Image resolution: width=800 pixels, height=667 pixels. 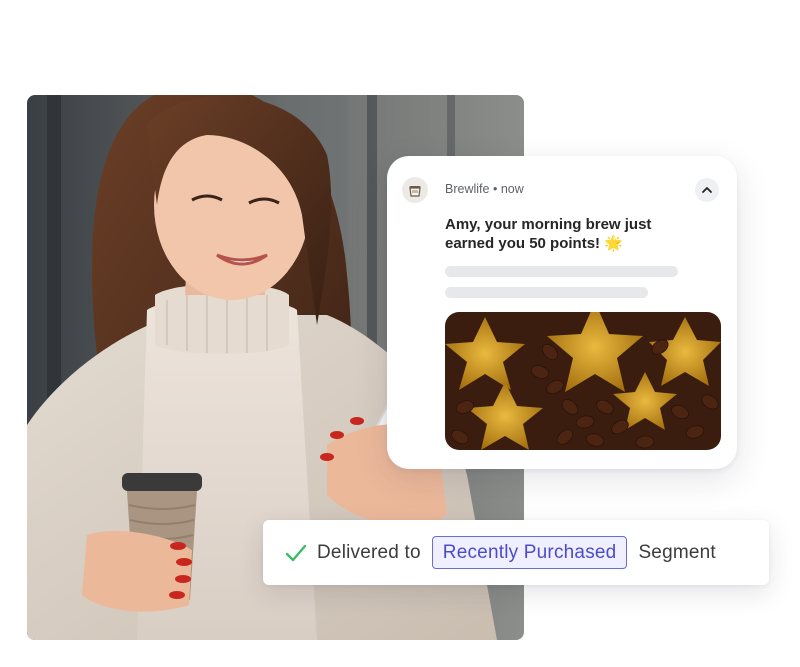 What do you see at coordinates (677, 552) in the screenshot?
I see `segment-suffix: Segment` at bounding box center [677, 552].